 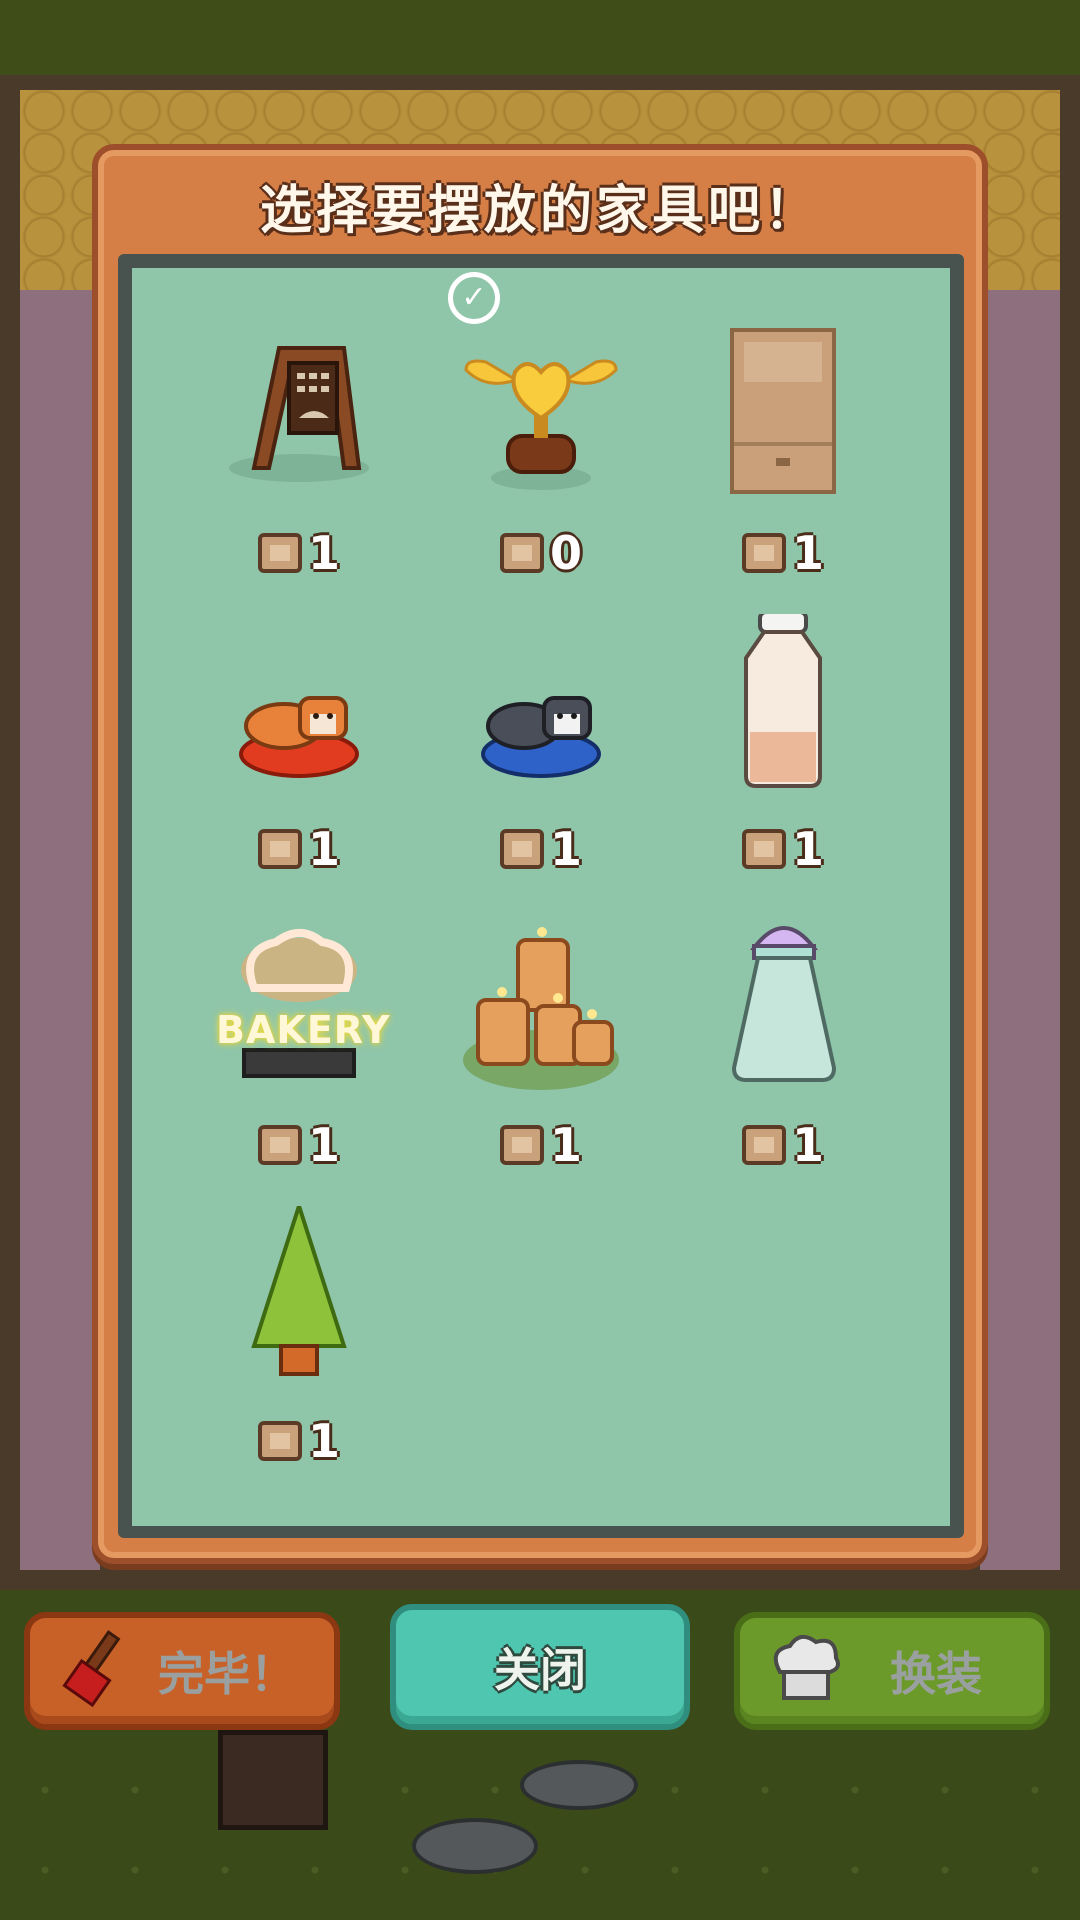 I want to click on done-button: 完毕！, so click(x=182, y=1671).